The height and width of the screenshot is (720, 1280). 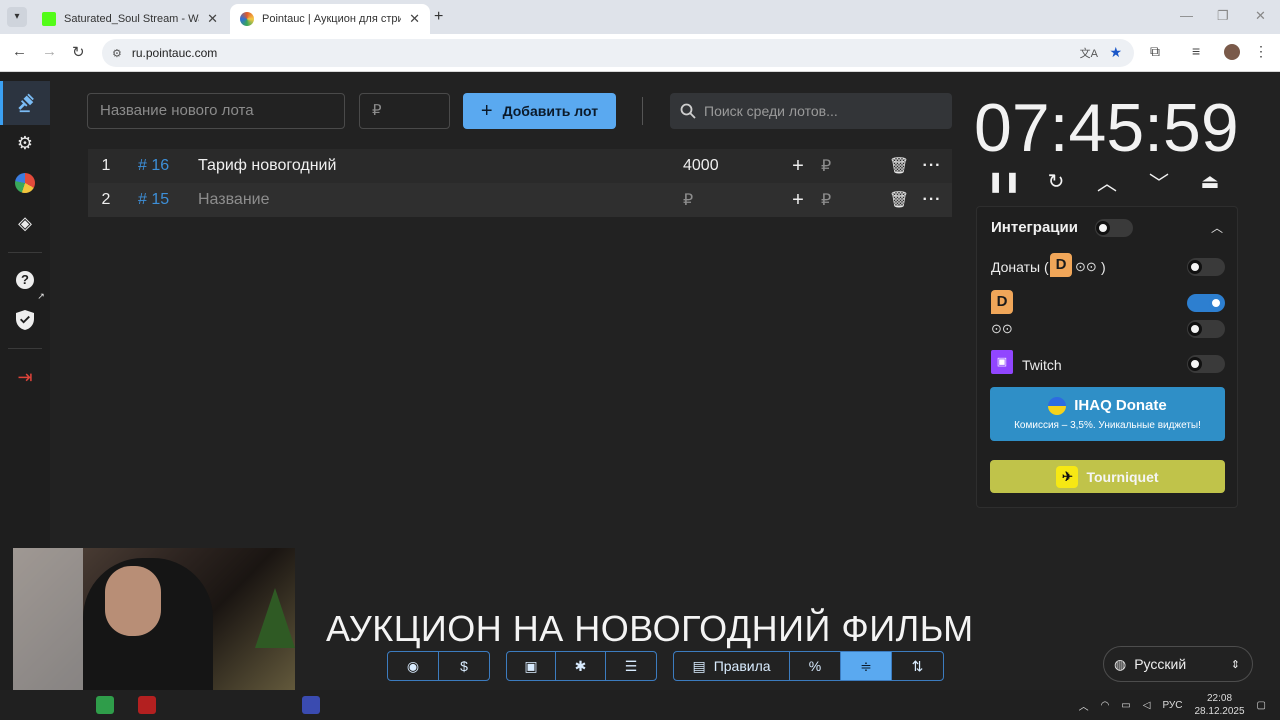 I want to click on donatepay-toggle, so click(x=1206, y=329).